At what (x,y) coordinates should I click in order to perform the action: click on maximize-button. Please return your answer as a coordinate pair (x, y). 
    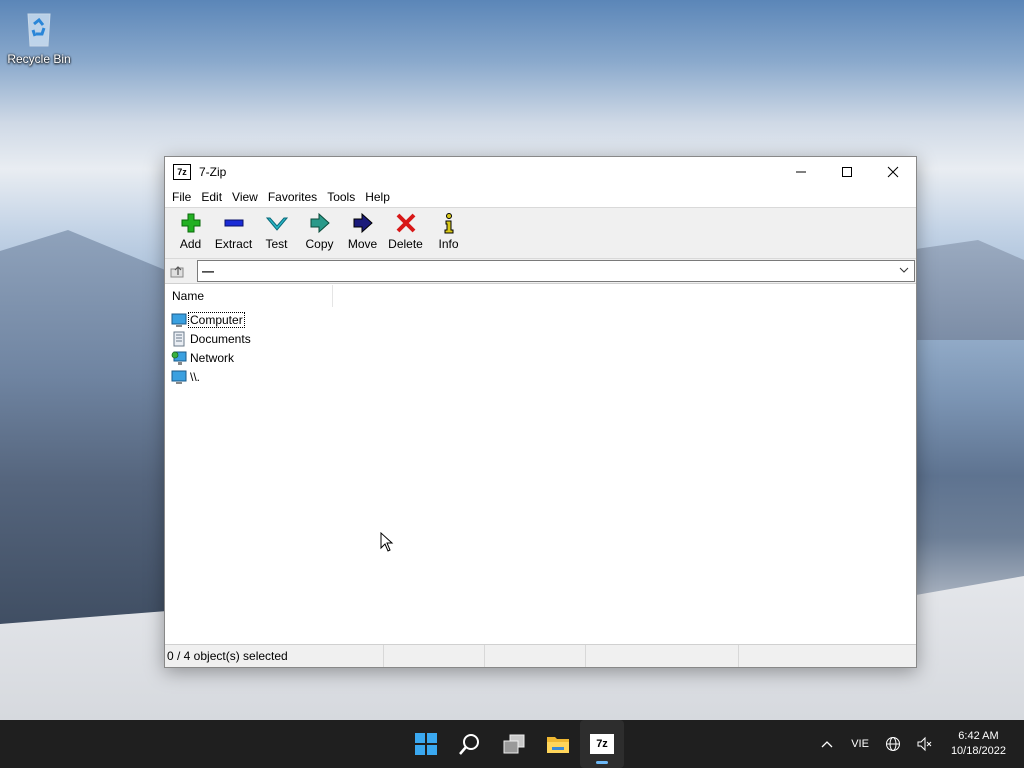
    Looking at the image, I should click on (847, 172).